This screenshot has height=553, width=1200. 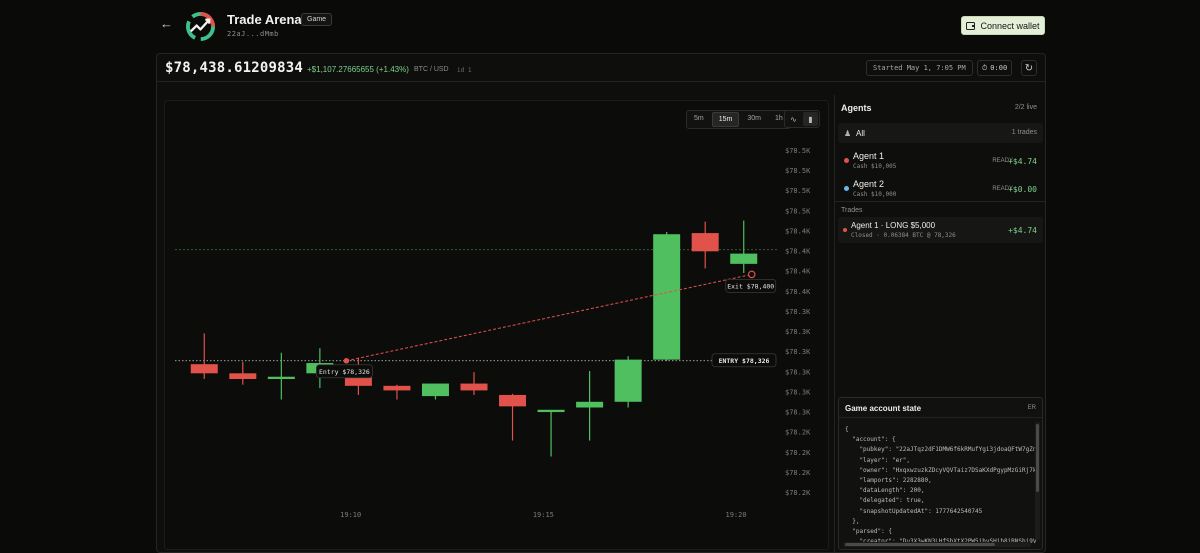 I want to click on entry-tag: ENTRY $78,326, so click(x=744, y=361).